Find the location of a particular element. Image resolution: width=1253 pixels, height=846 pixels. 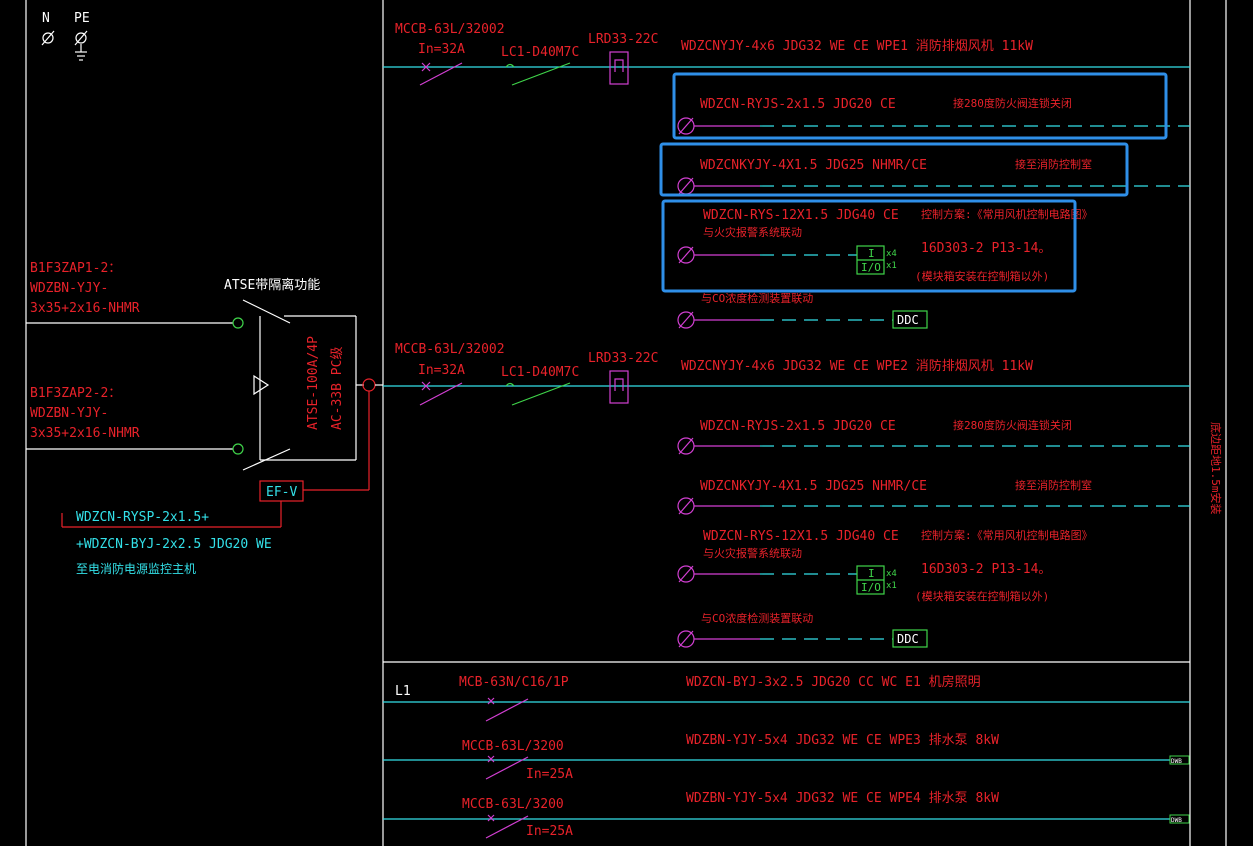

monitor-cable-target: 至电消防电源监控主机 is located at coordinates (136, 568).